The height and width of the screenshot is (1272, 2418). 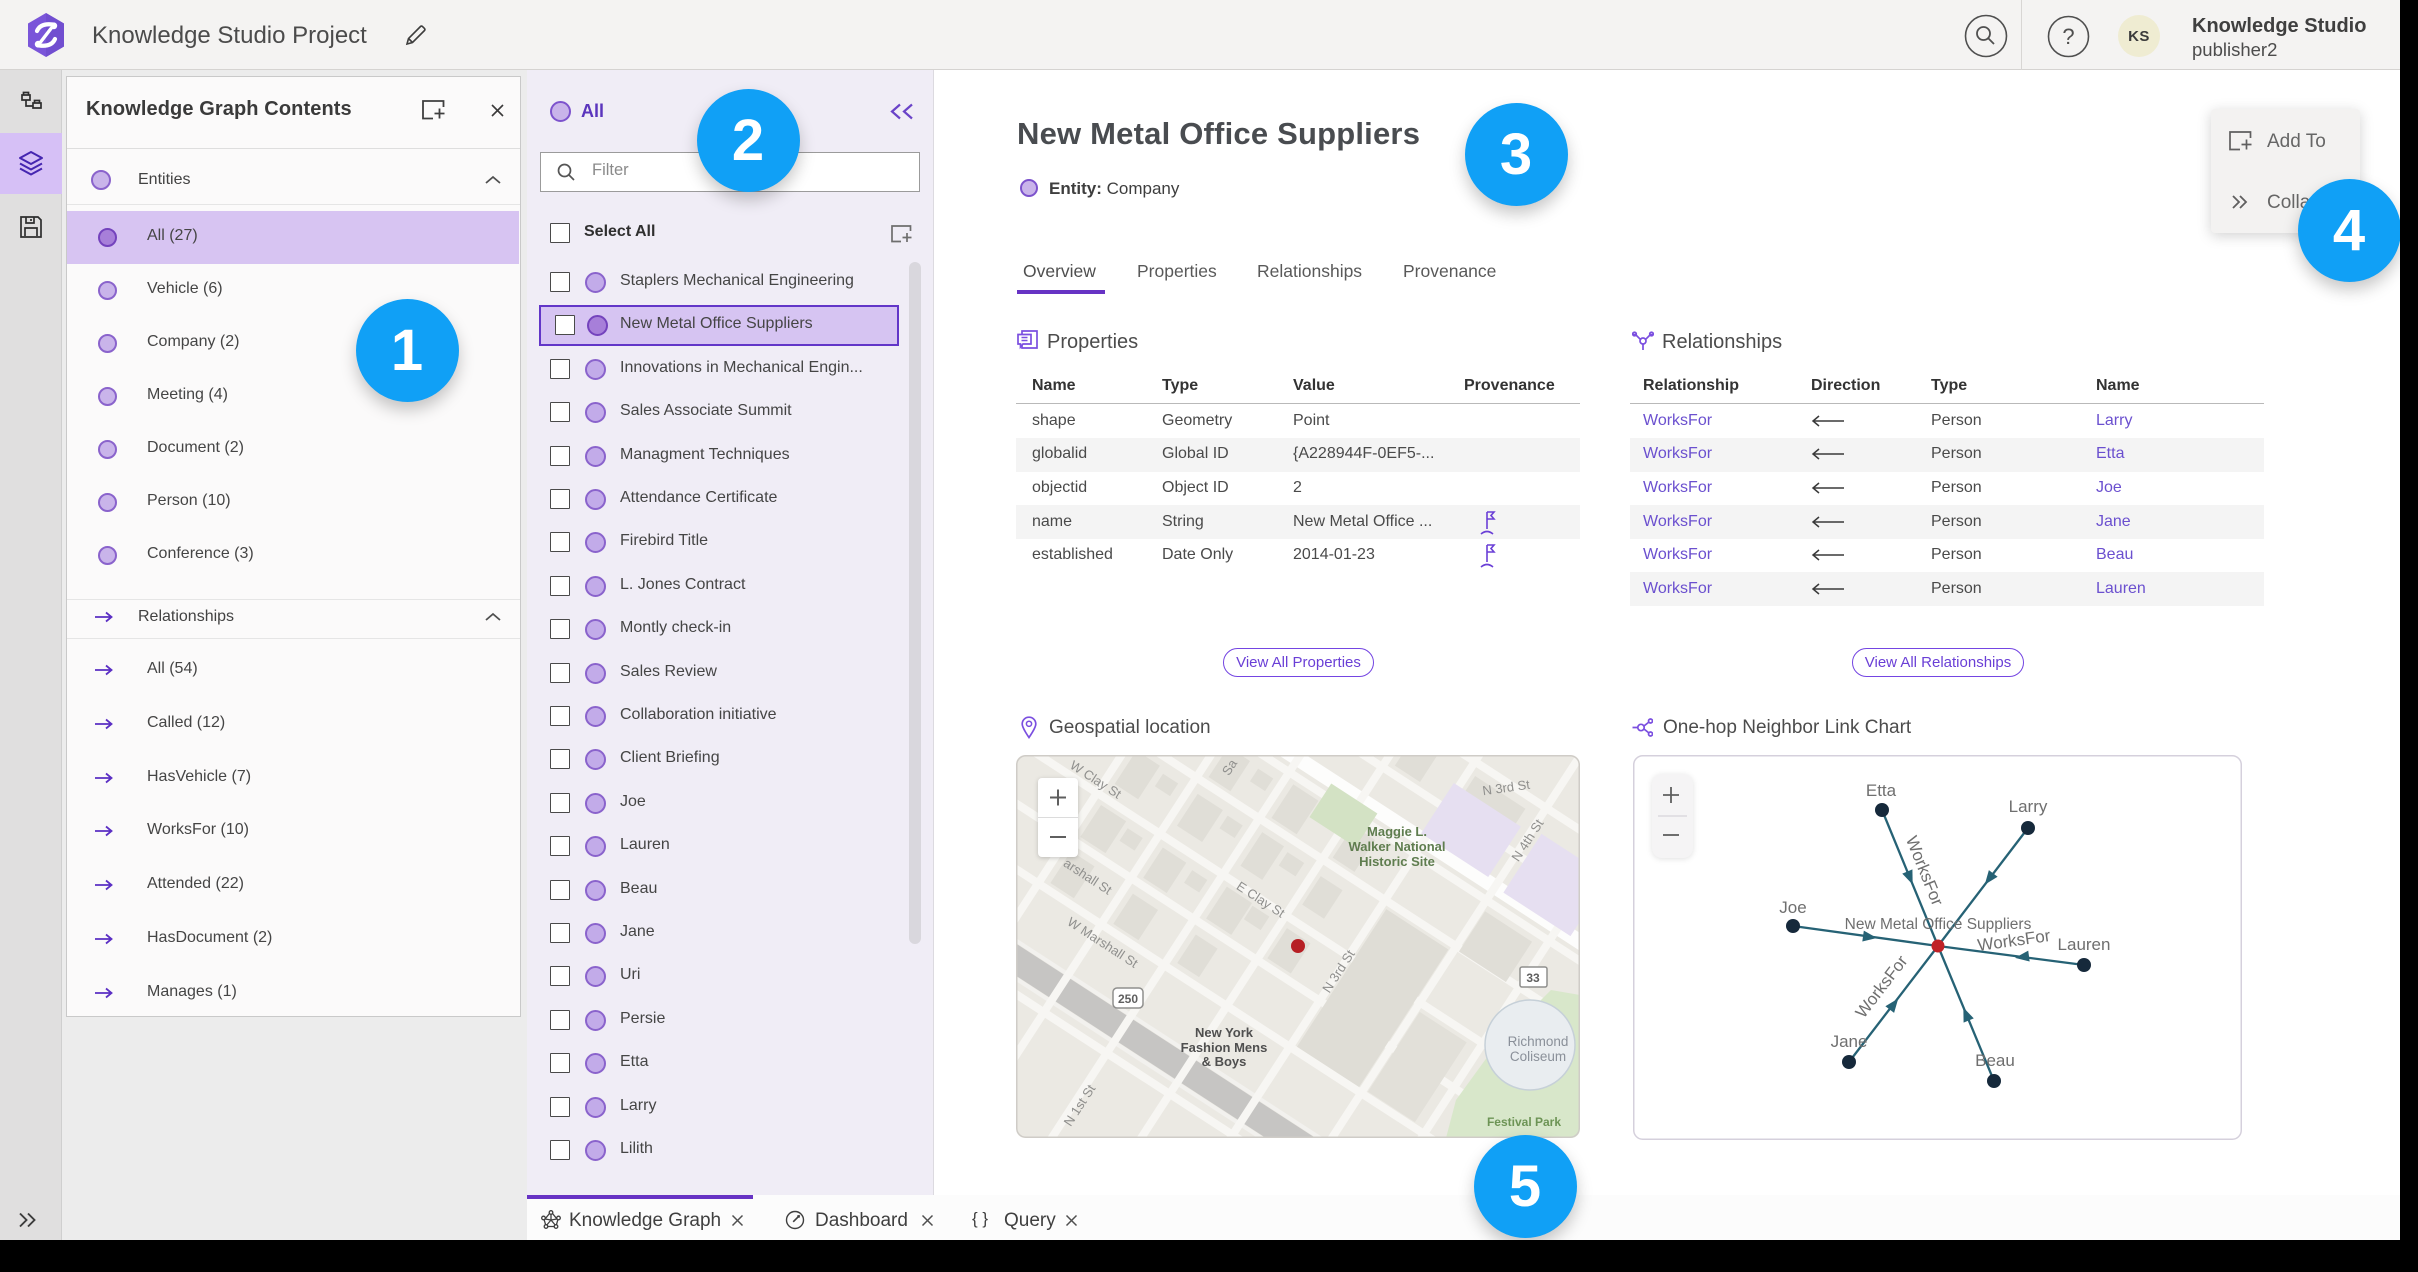 What do you see at coordinates (1396, 846) in the screenshot?
I see `svg-text: Walker National` at bounding box center [1396, 846].